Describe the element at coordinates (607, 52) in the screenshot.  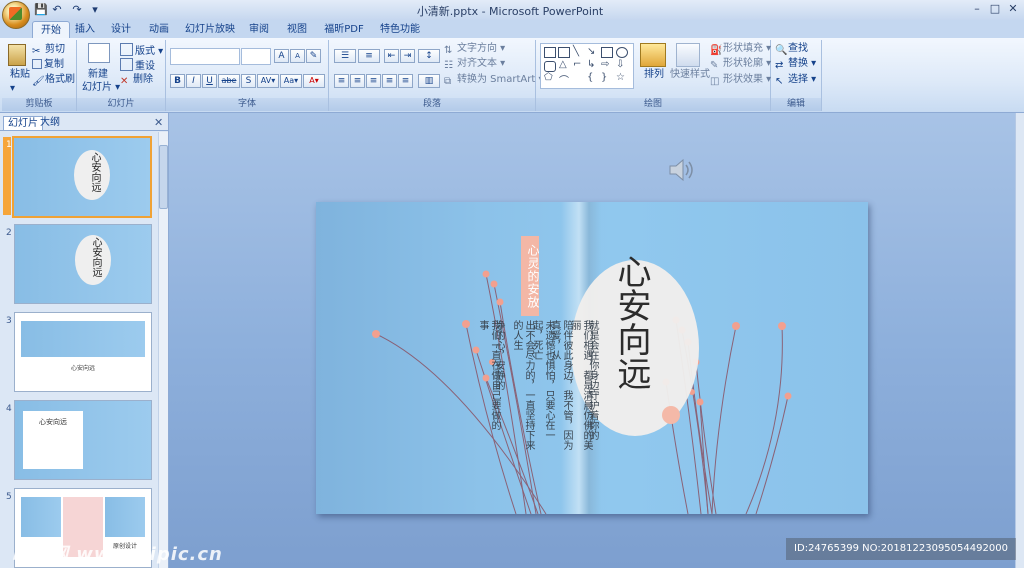
I see `rectangle-shape-icon` at that location.